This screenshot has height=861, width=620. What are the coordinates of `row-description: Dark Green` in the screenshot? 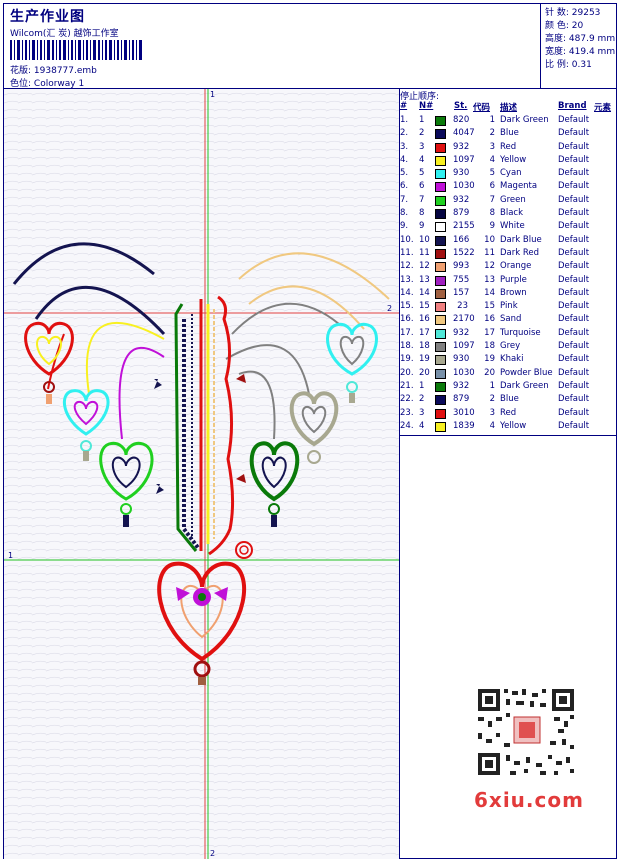 It's located at (524, 120).